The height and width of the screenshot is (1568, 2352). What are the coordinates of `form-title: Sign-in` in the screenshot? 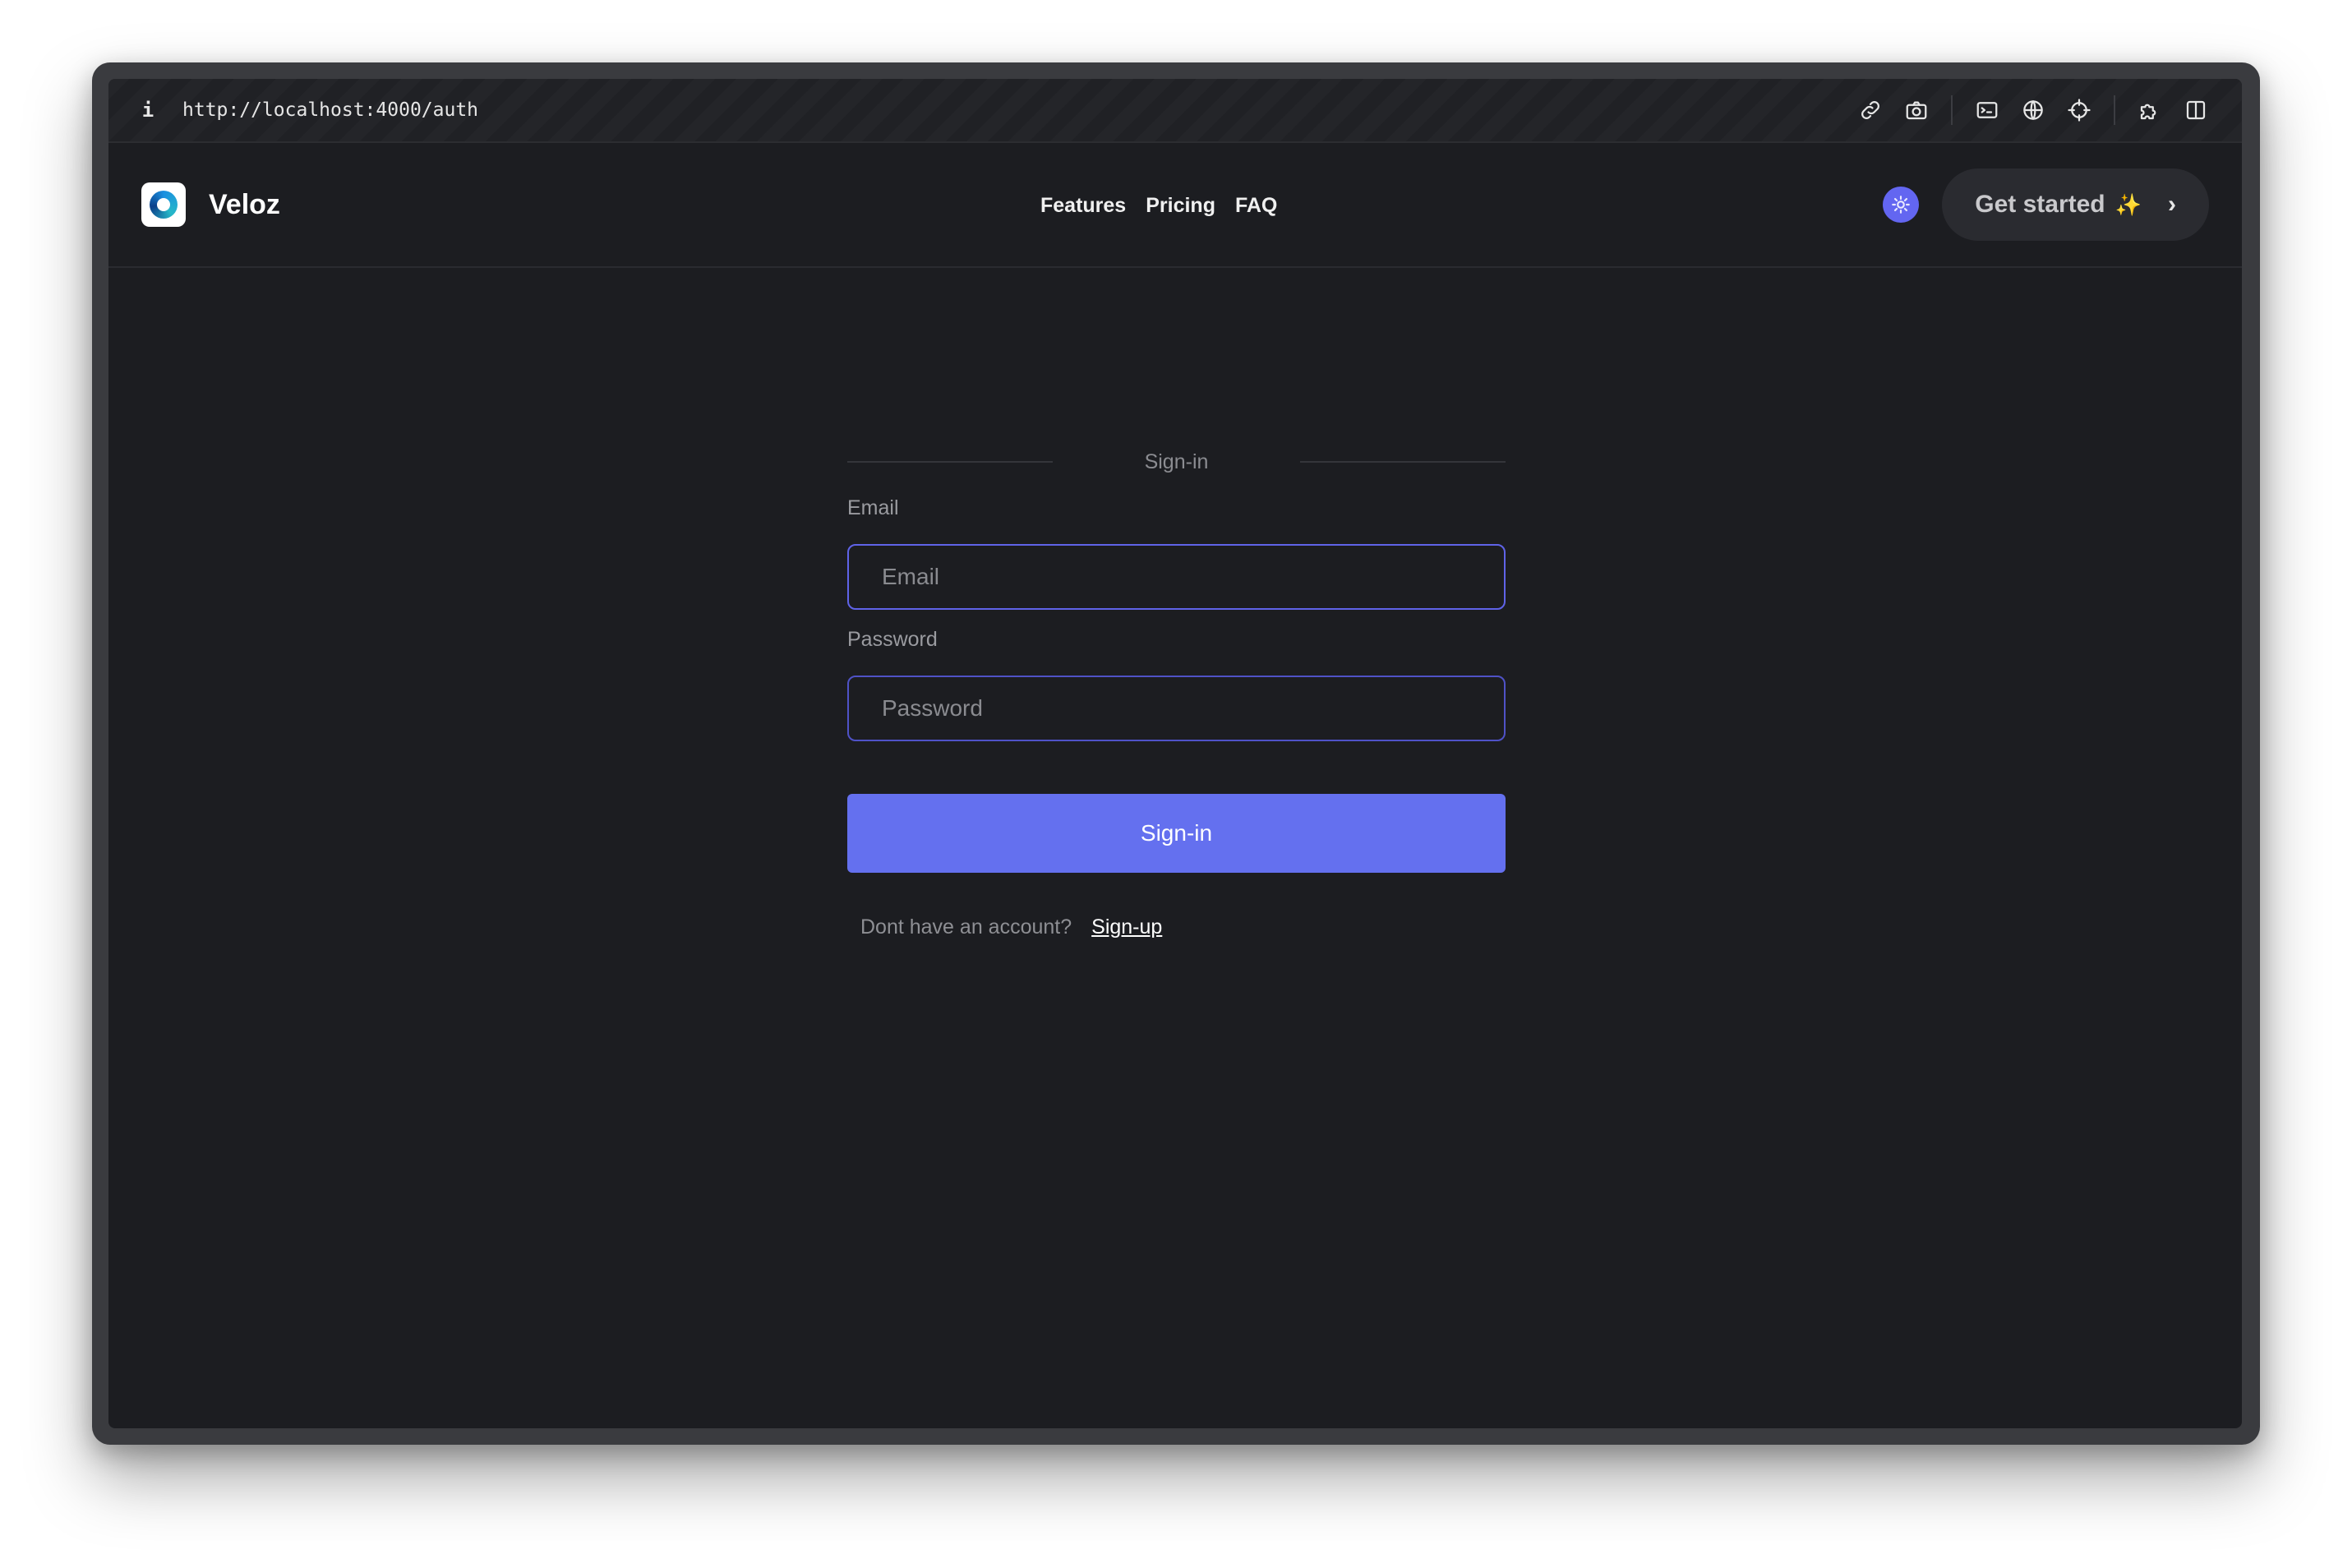 It's located at (1176, 461).